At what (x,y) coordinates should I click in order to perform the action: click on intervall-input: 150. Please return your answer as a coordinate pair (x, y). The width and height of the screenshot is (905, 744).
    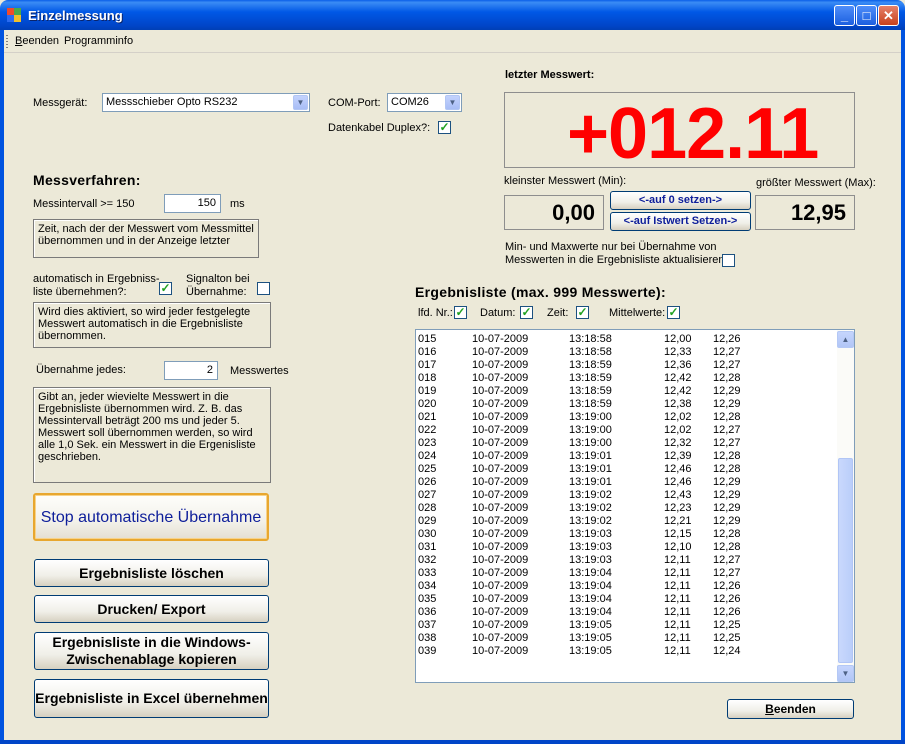
    Looking at the image, I should click on (192, 203).